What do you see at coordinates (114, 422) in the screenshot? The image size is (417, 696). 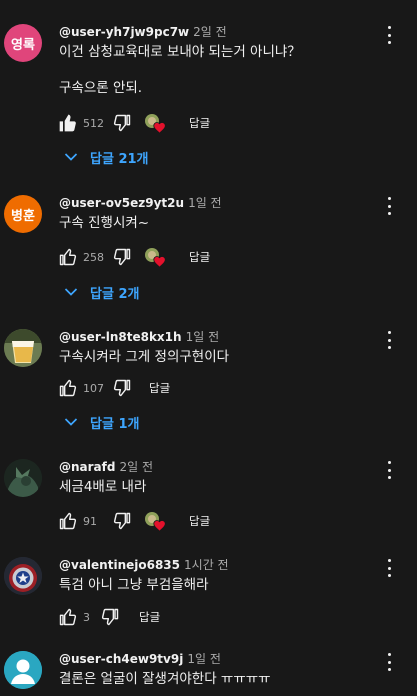 I see `replies-label: 답글 1개` at bounding box center [114, 422].